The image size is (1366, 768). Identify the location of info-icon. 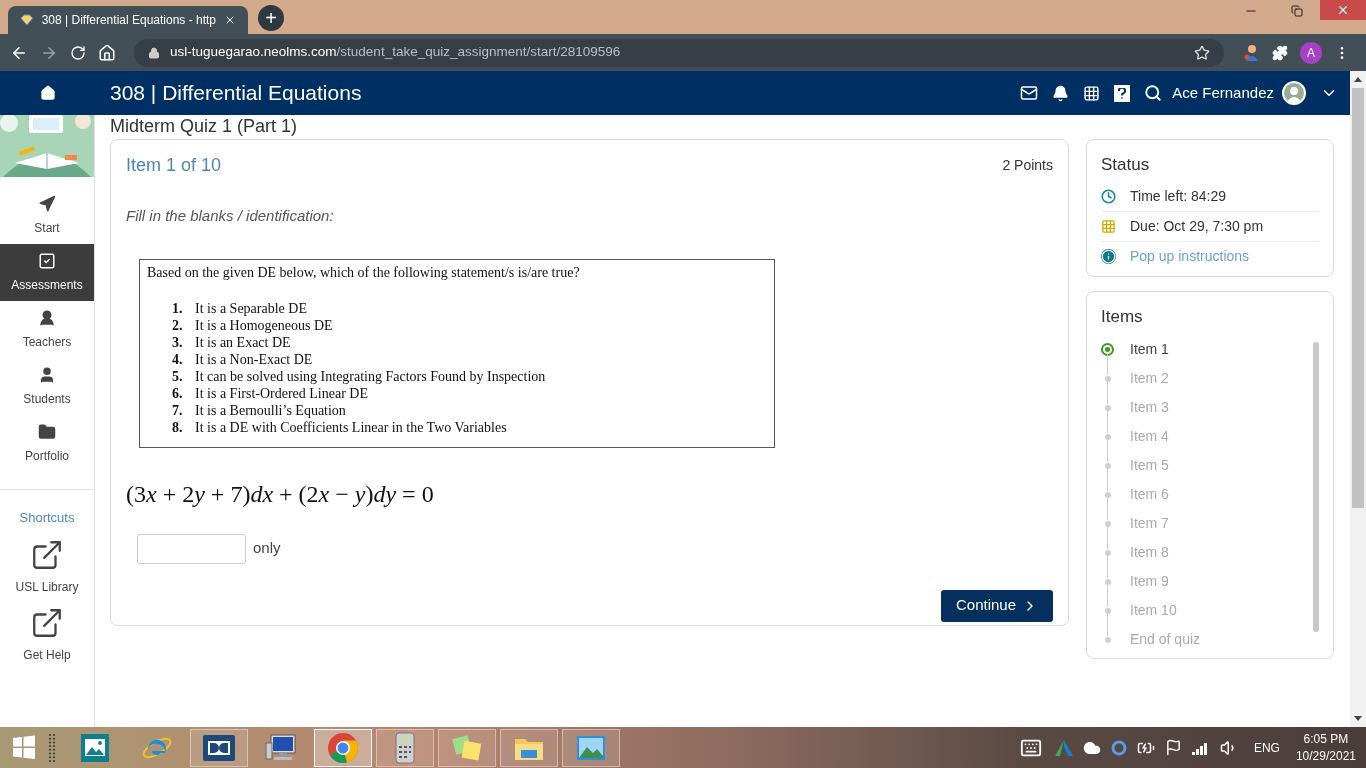
(1108, 256).